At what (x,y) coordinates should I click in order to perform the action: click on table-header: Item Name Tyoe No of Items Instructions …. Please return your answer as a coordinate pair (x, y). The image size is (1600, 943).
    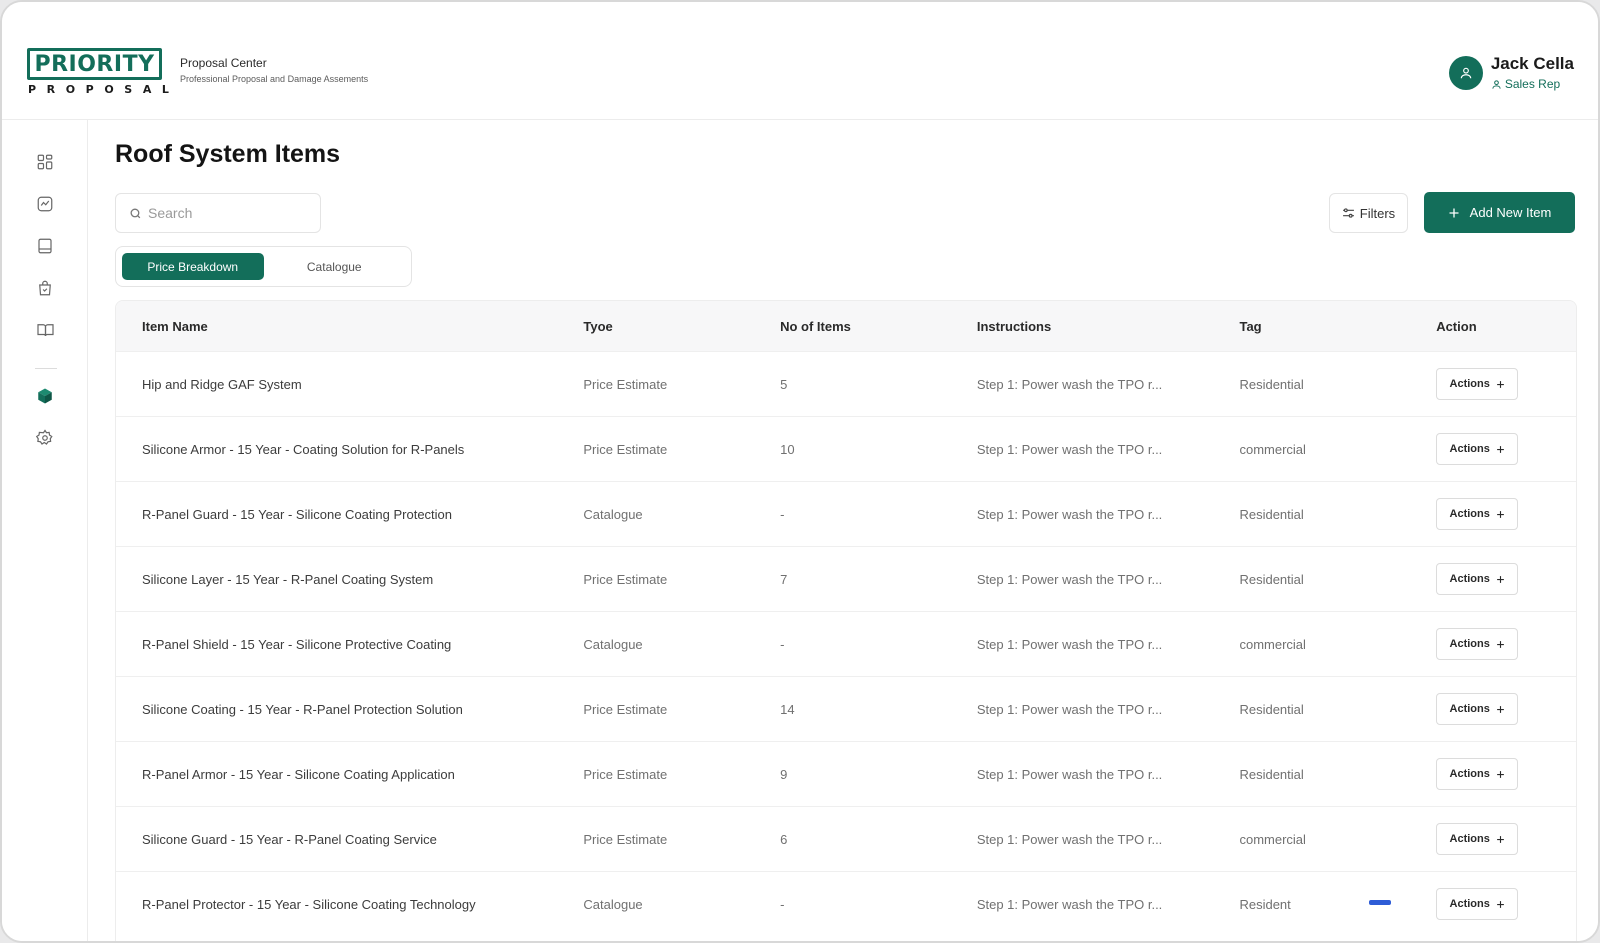
    Looking at the image, I should click on (846, 326).